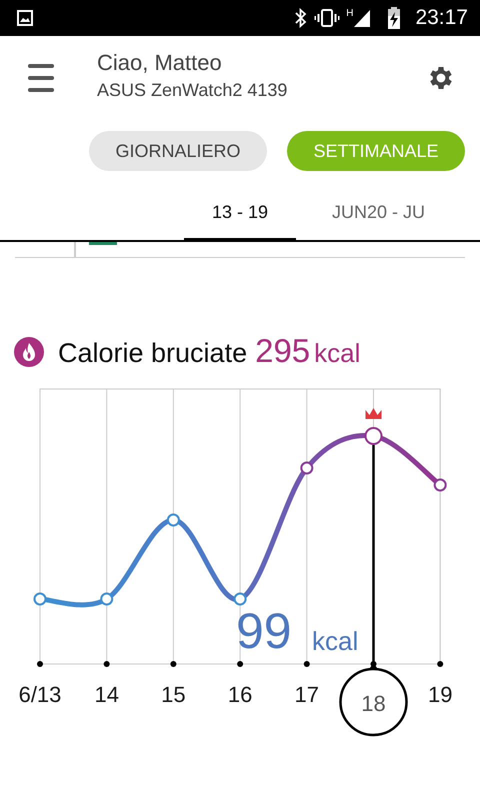  Describe the element at coordinates (106, 694) in the screenshot. I see `day-label: 14` at that location.